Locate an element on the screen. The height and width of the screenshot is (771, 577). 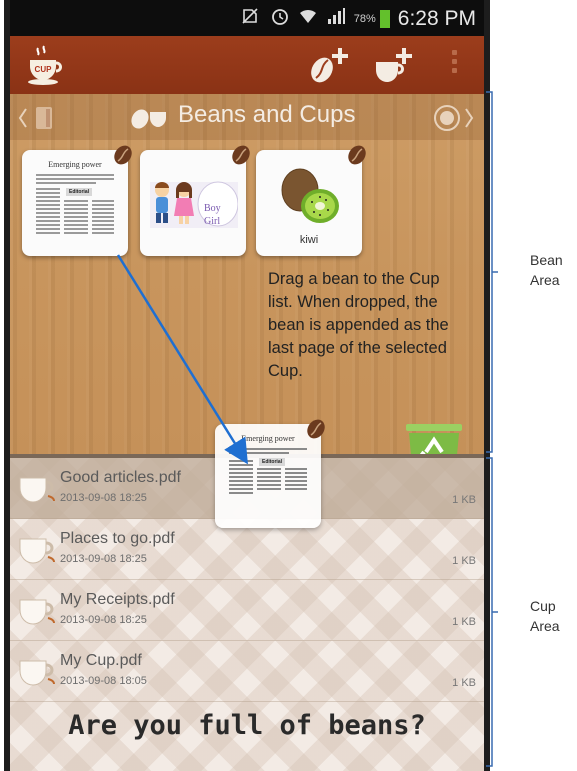
status-icons: 78% 6:28 PM is located at coordinates (359, 18).